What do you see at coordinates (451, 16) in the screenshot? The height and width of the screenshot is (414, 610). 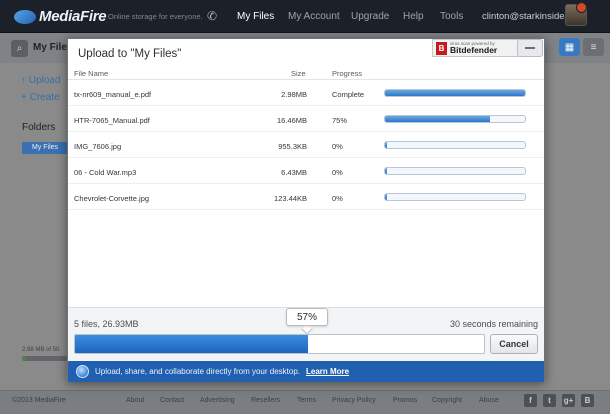 I see `nav-tools: Tools` at bounding box center [451, 16].